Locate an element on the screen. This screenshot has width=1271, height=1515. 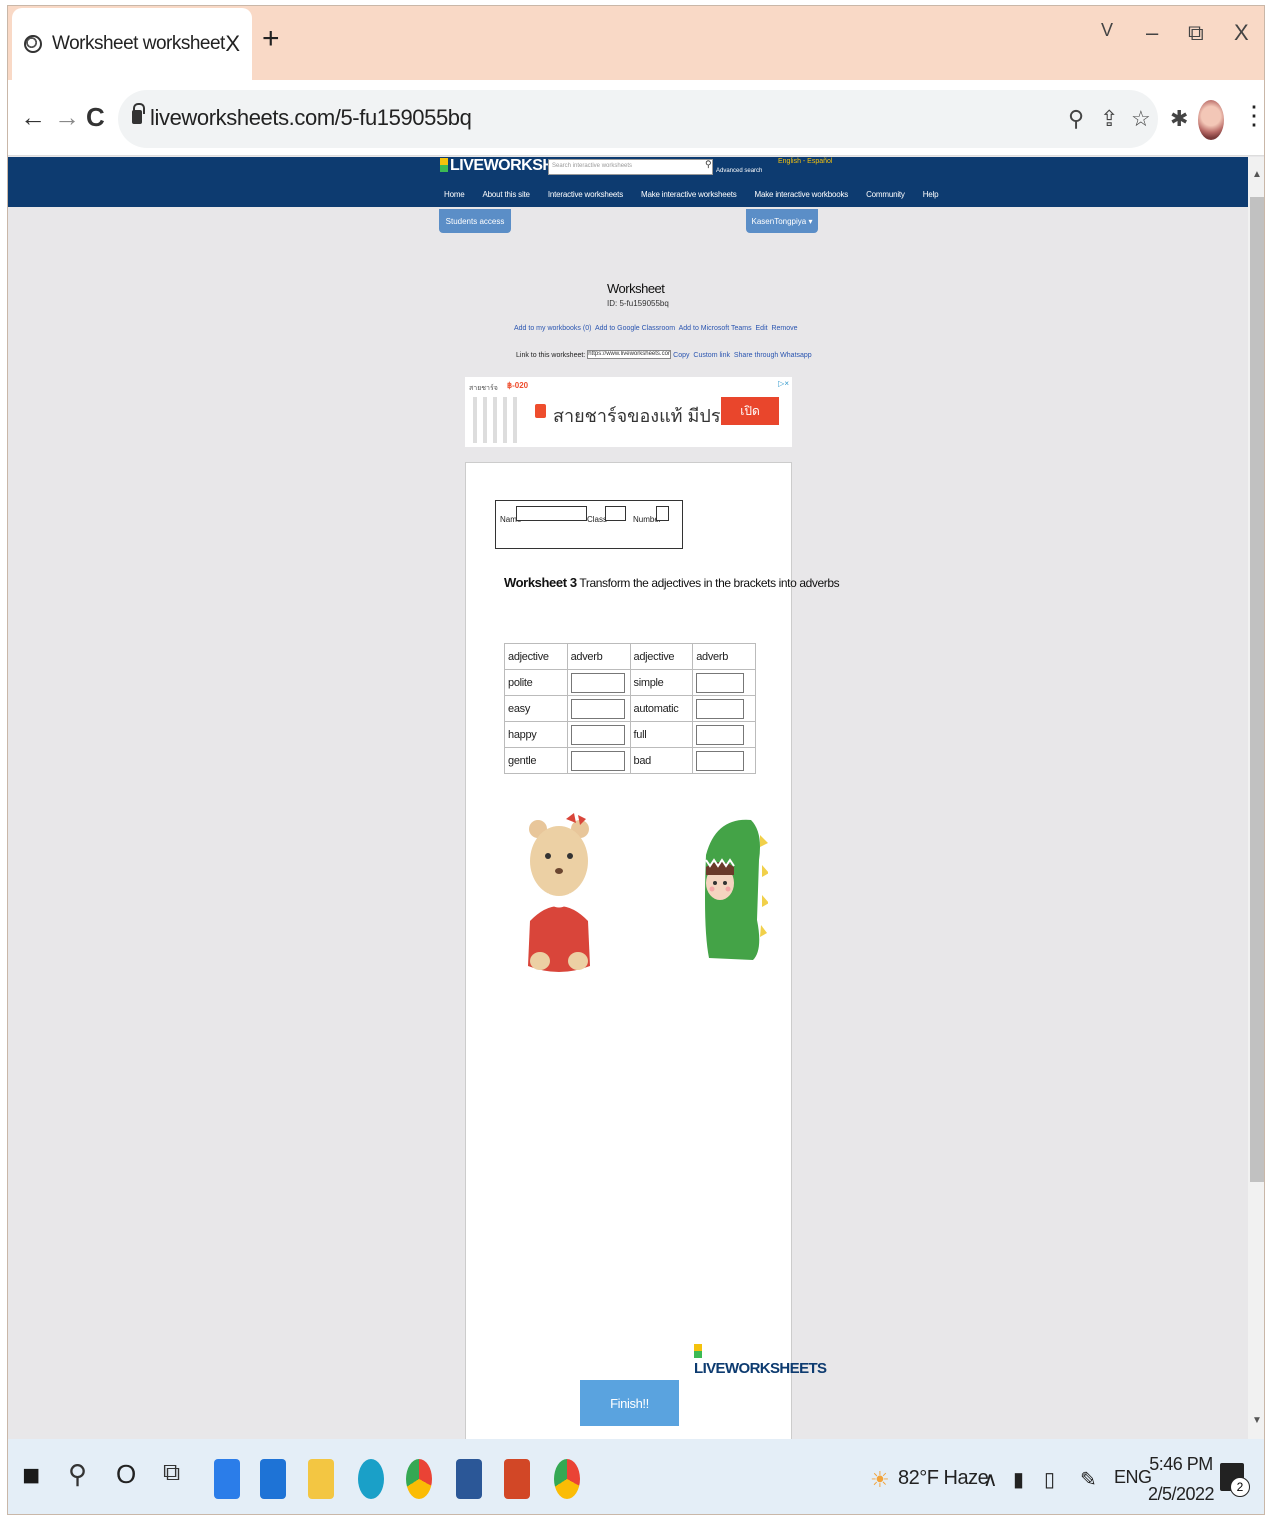
class-label: Class is located at coordinates (597, 519).